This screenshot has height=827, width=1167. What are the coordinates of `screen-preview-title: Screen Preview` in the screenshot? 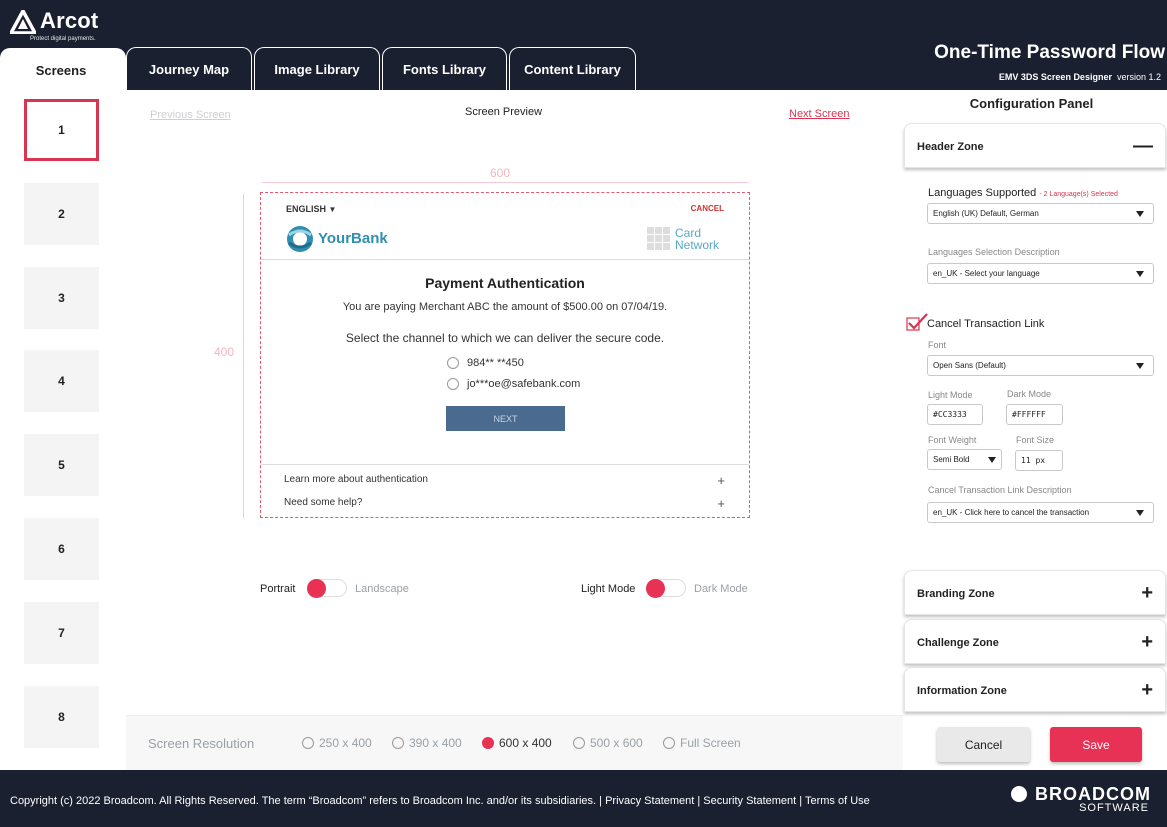 It's located at (504, 112).